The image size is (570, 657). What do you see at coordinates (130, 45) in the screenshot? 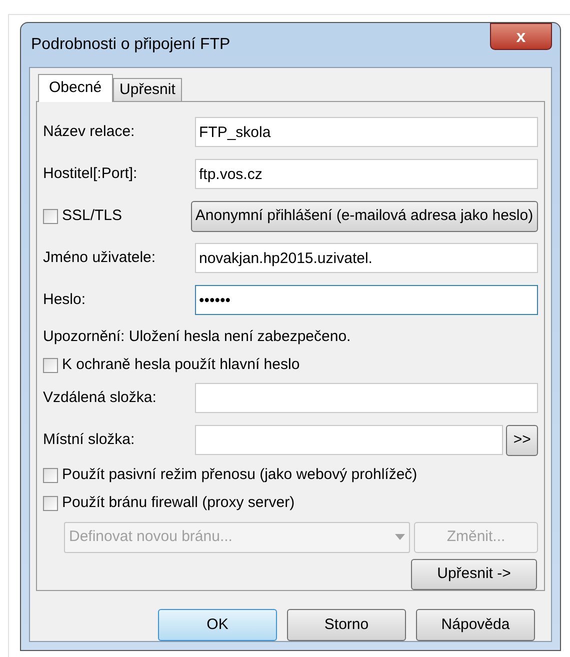
I see `window-title: Podrobnosti o připojení FTP` at bounding box center [130, 45].